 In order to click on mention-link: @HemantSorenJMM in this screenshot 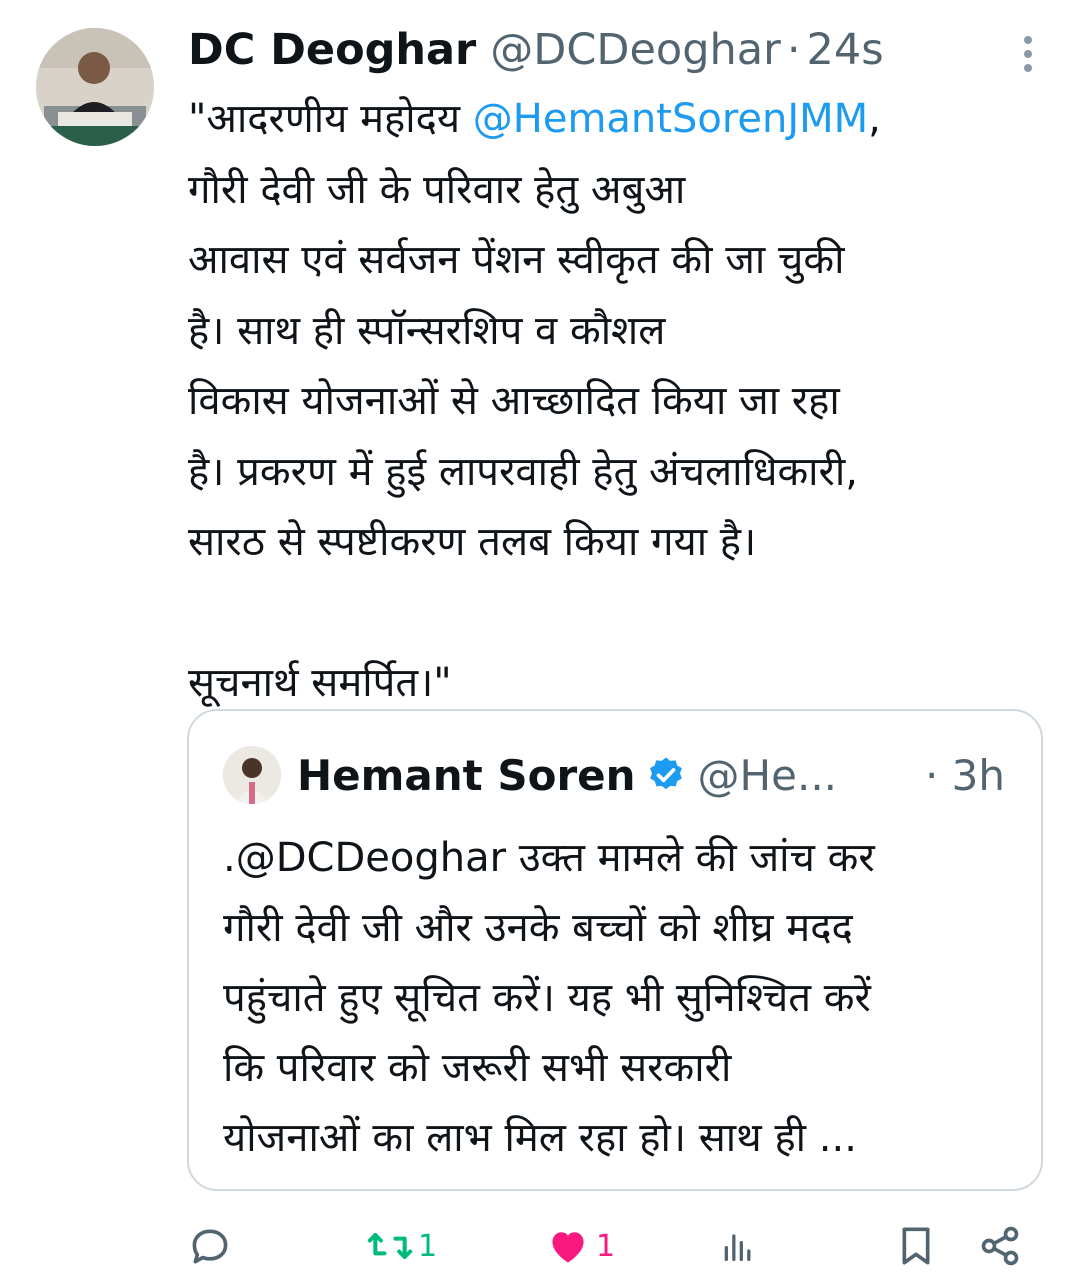, I will do `click(670, 119)`.